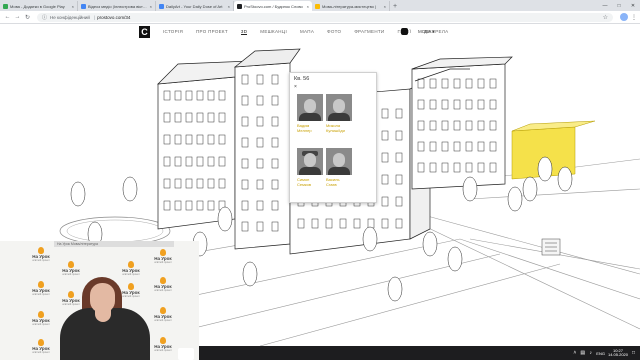 The height and width of the screenshot is (360, 640). Describe the element at coordinates (600, 353) in the screenshot. I see `input-language: ENG` at that location.